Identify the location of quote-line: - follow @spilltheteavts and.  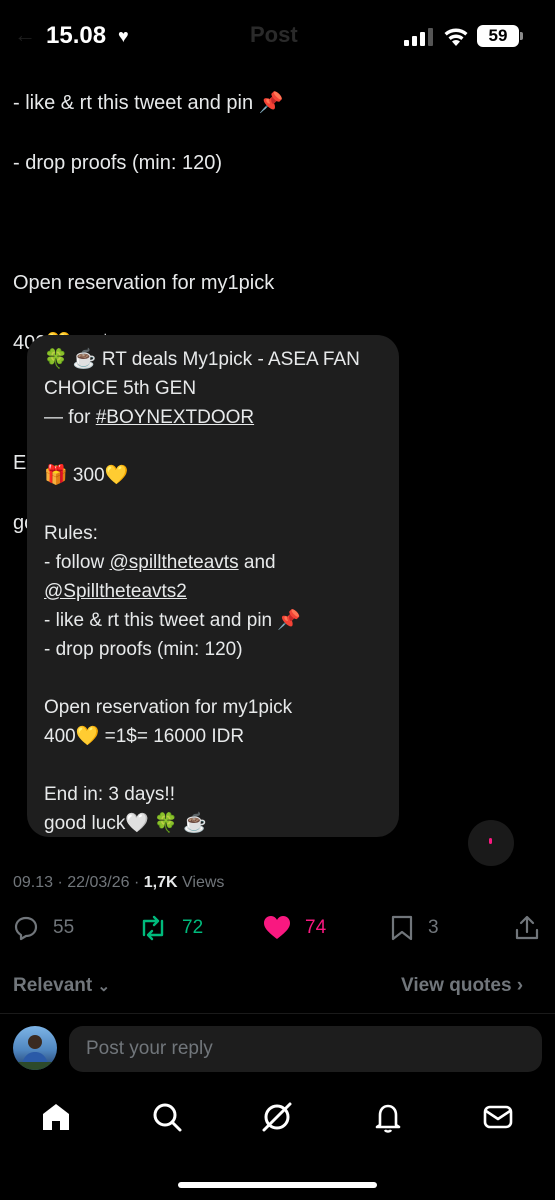
(219, 562).